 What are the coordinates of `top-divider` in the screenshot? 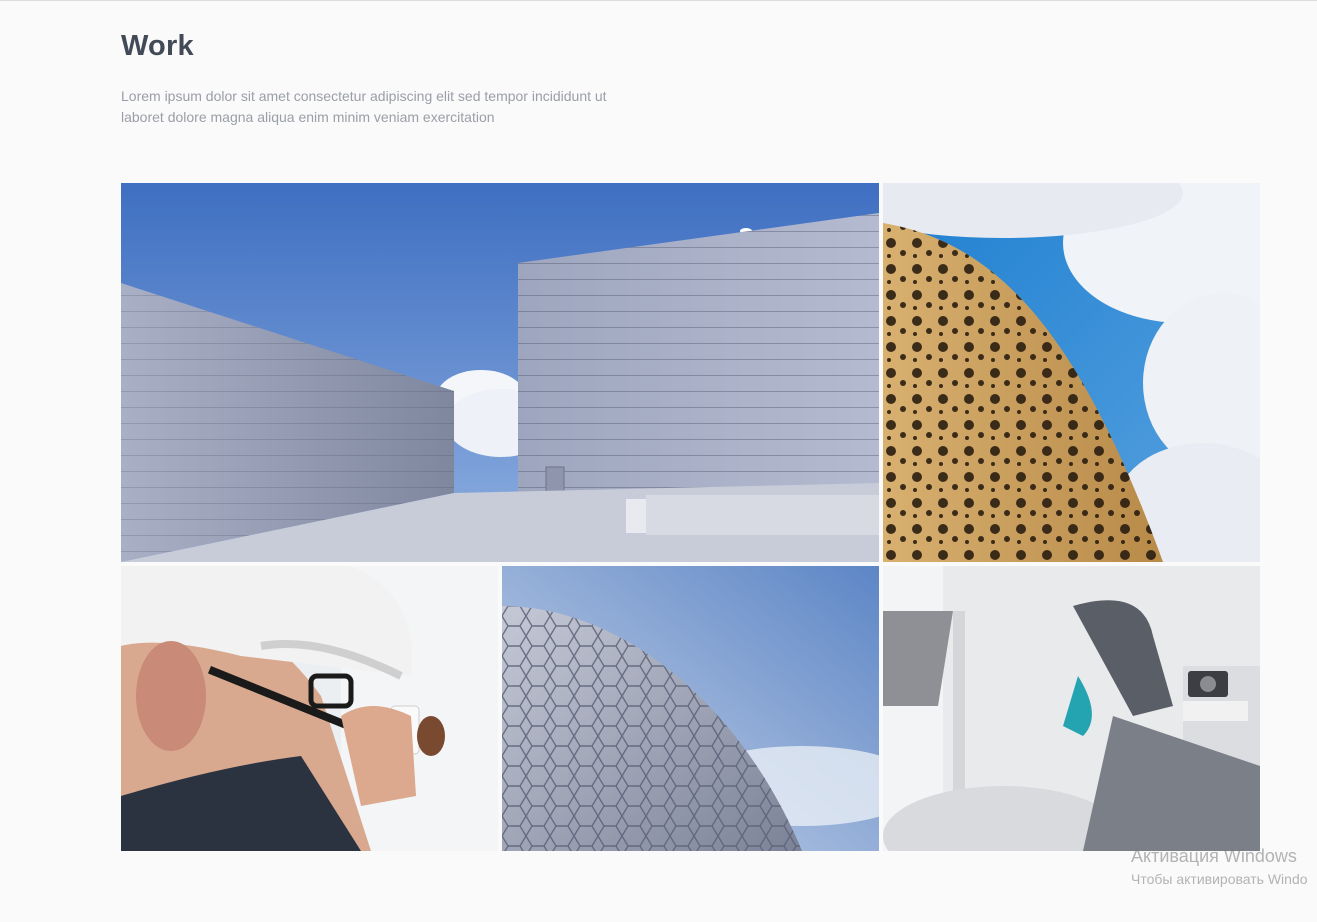 It's located at (658, 0).